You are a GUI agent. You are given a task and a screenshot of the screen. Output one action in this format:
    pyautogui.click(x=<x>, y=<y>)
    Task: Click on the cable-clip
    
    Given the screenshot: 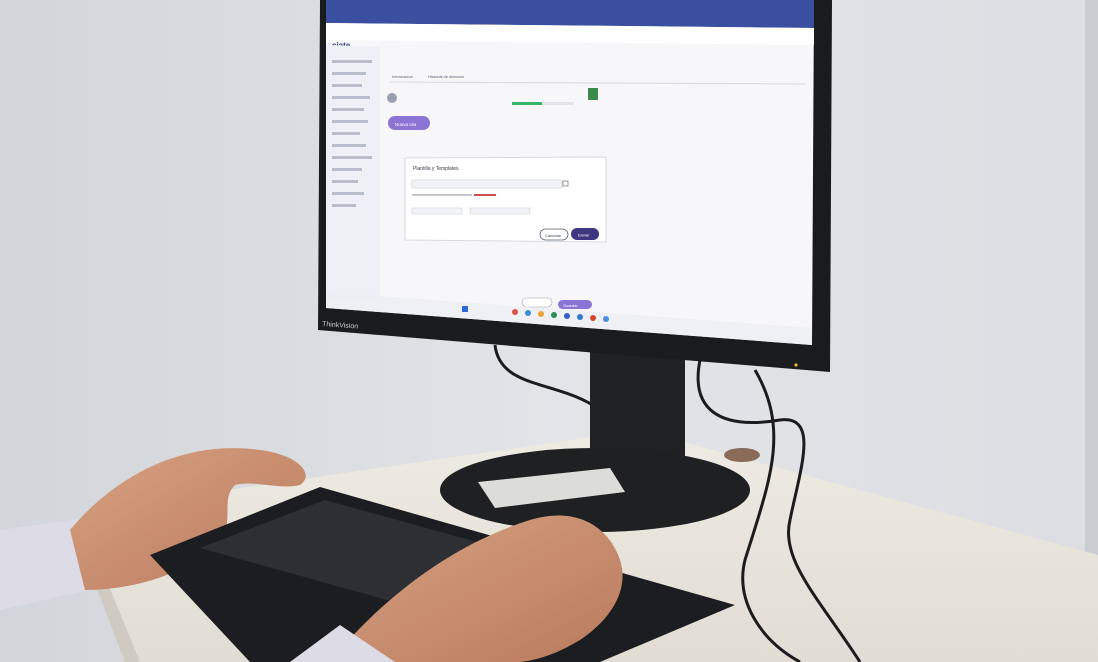 What is the action you would take?
    pyautogui.click(x=742, y=455)
    